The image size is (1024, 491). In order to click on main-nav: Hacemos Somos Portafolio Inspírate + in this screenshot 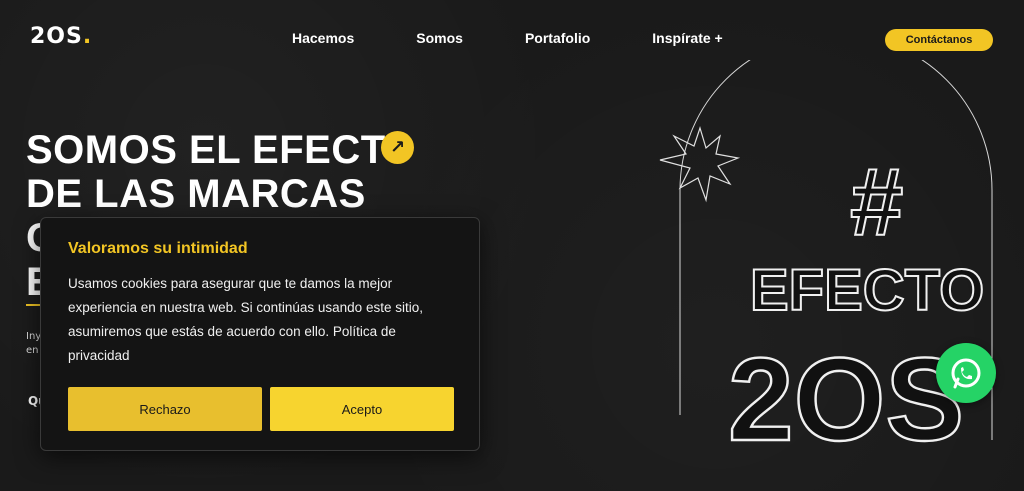, I will do `click(538, 38)`.